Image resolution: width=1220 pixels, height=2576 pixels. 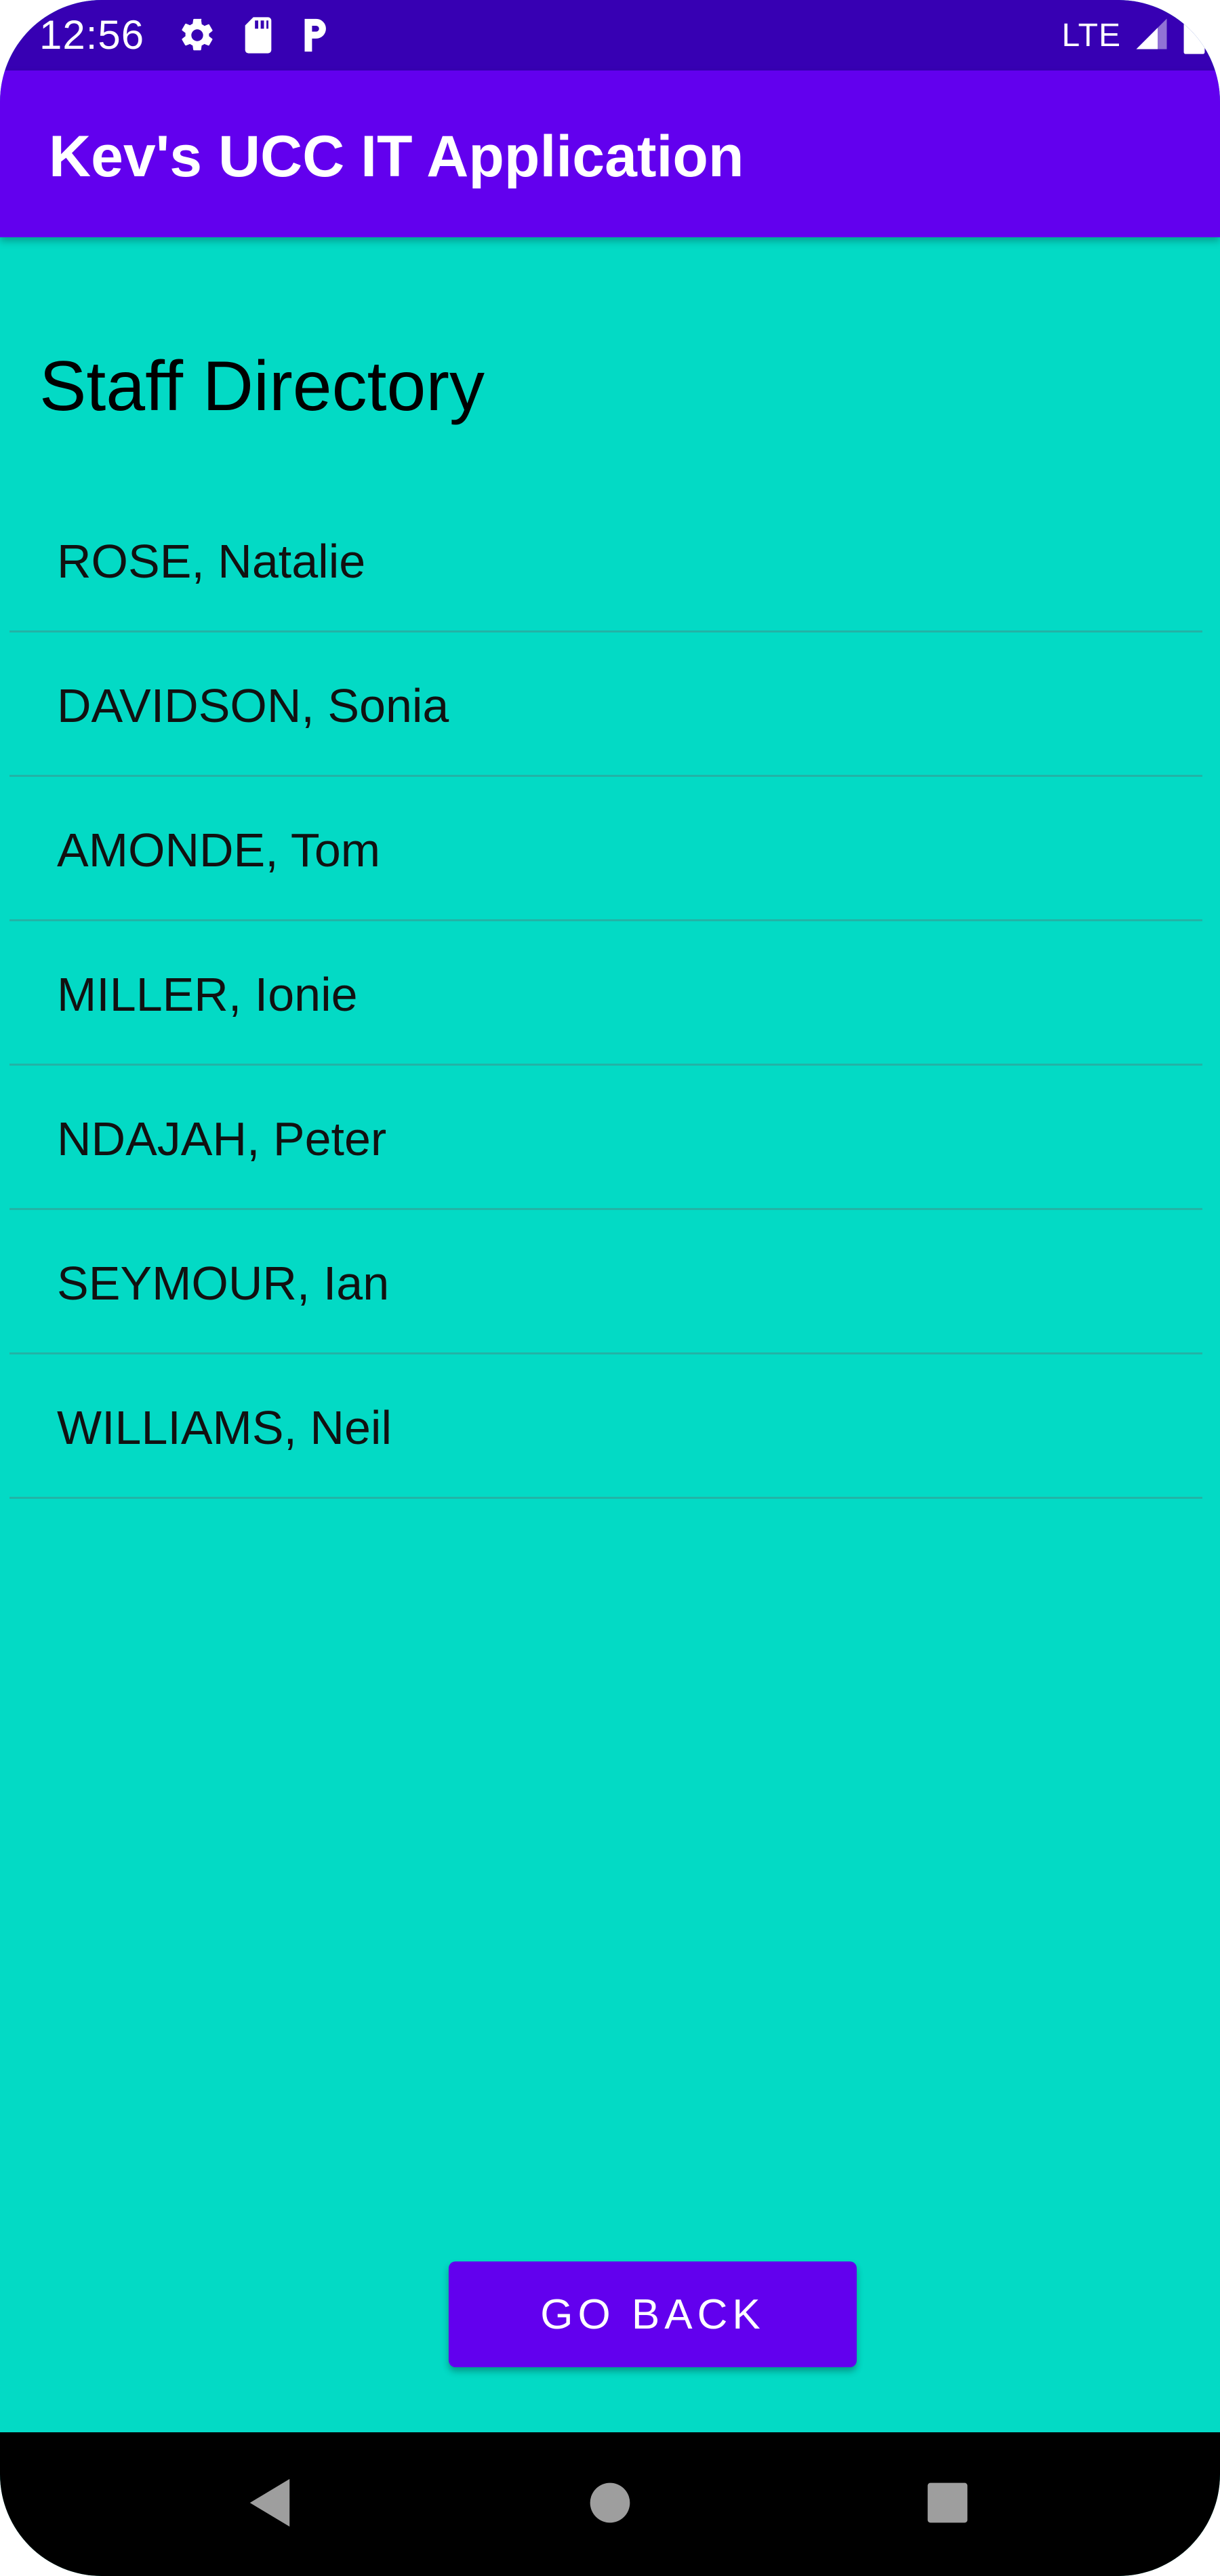 I want to click on nav-home-button, so click(x=610, y=2504).